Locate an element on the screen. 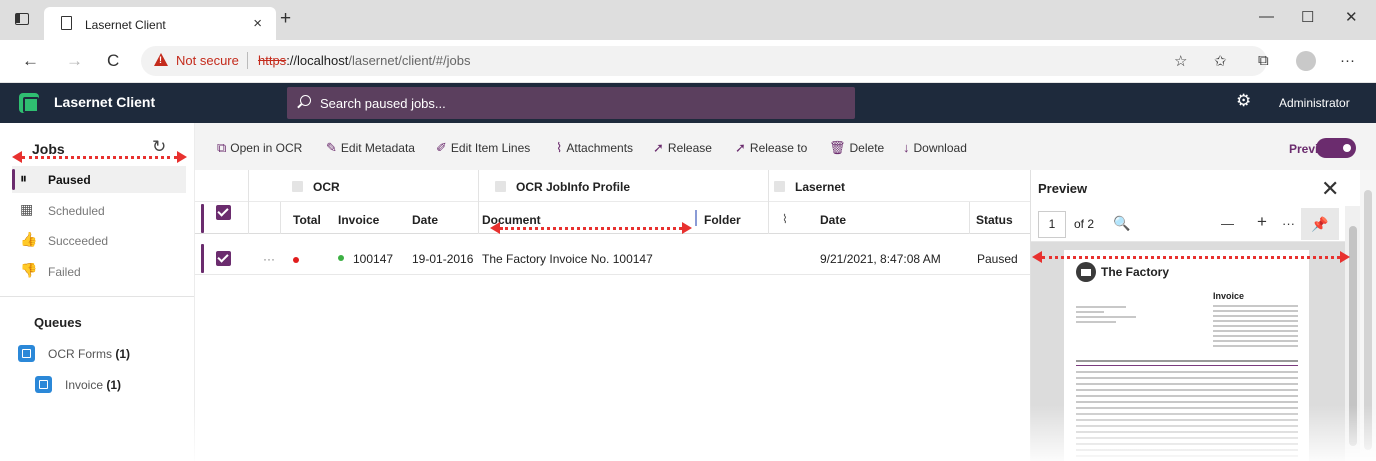 The height and width of the screenshot is (461, 1376). queue-cube-icon is located at coordinates (26, 353).